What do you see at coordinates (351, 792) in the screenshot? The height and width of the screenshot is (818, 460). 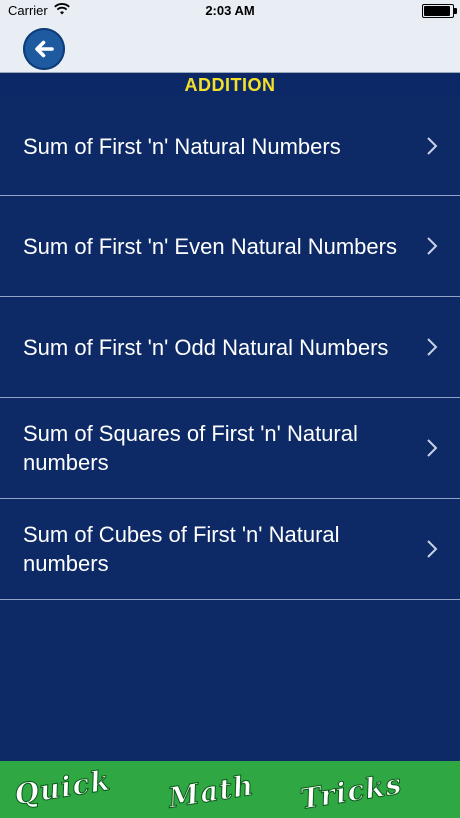 I see `banner-word-tricks: Tricks` at bounding box center [351, 792].